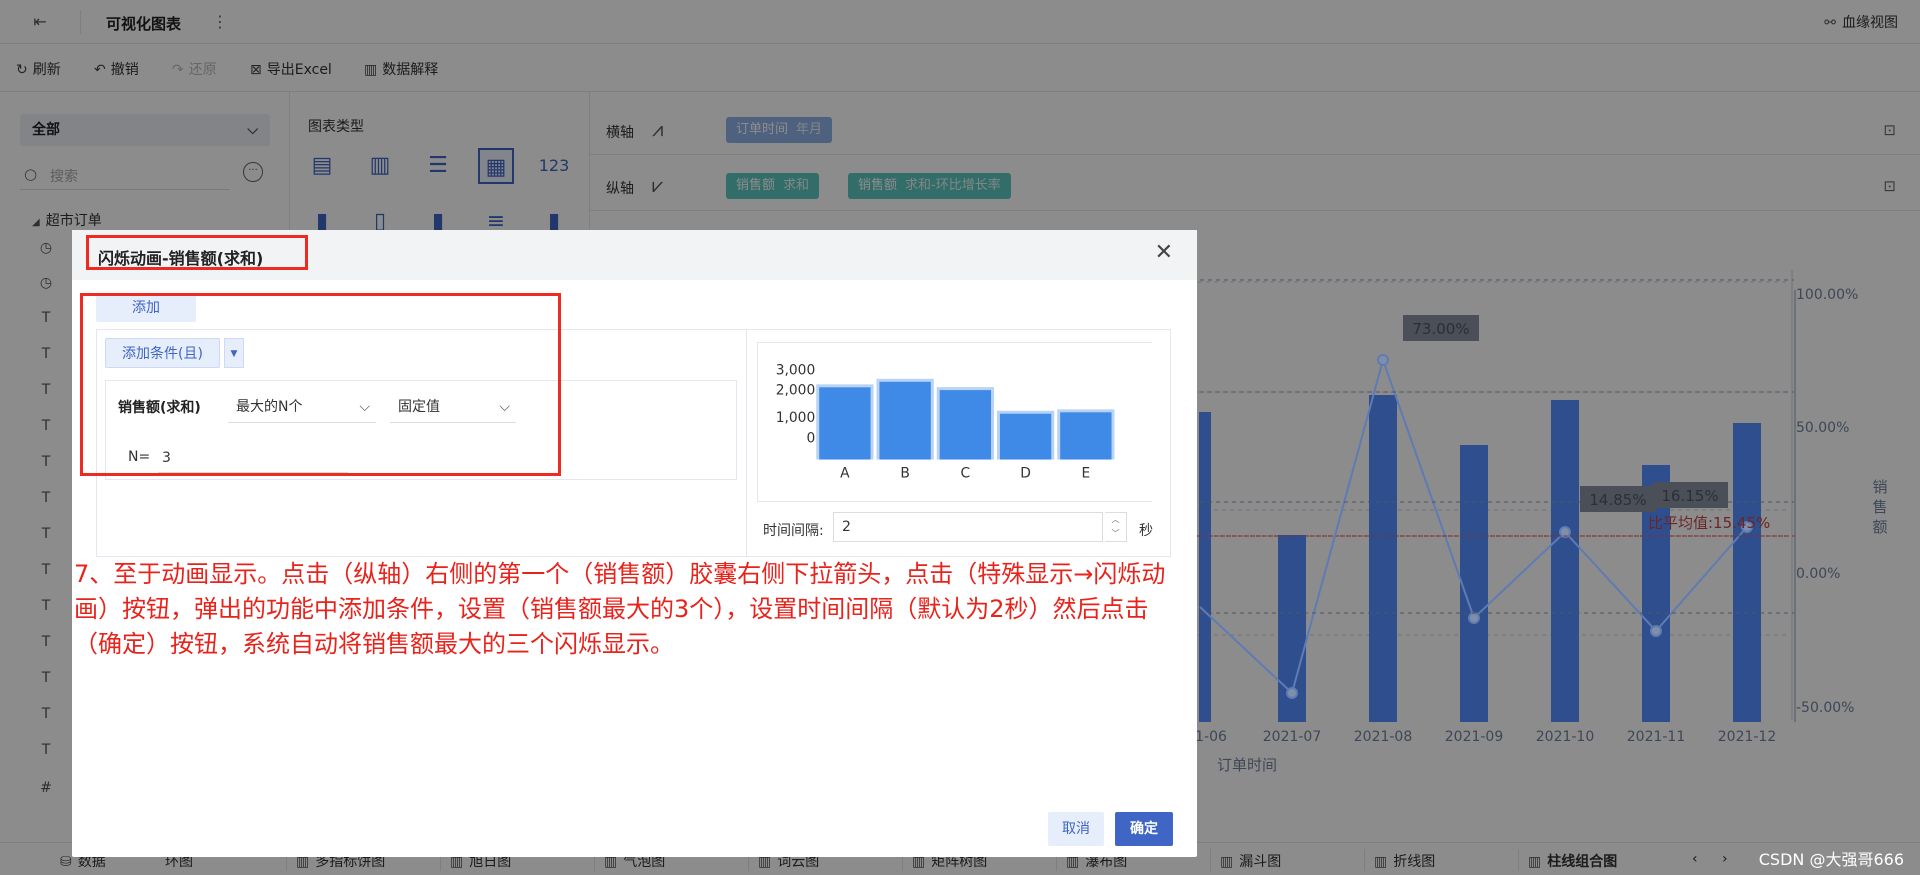 The image size is (1920, 875). What do you see at coordinates (1565, 737) in the screenshot?
I see `x-tick-label: 2021-10` at bounding box center [1565, 737].